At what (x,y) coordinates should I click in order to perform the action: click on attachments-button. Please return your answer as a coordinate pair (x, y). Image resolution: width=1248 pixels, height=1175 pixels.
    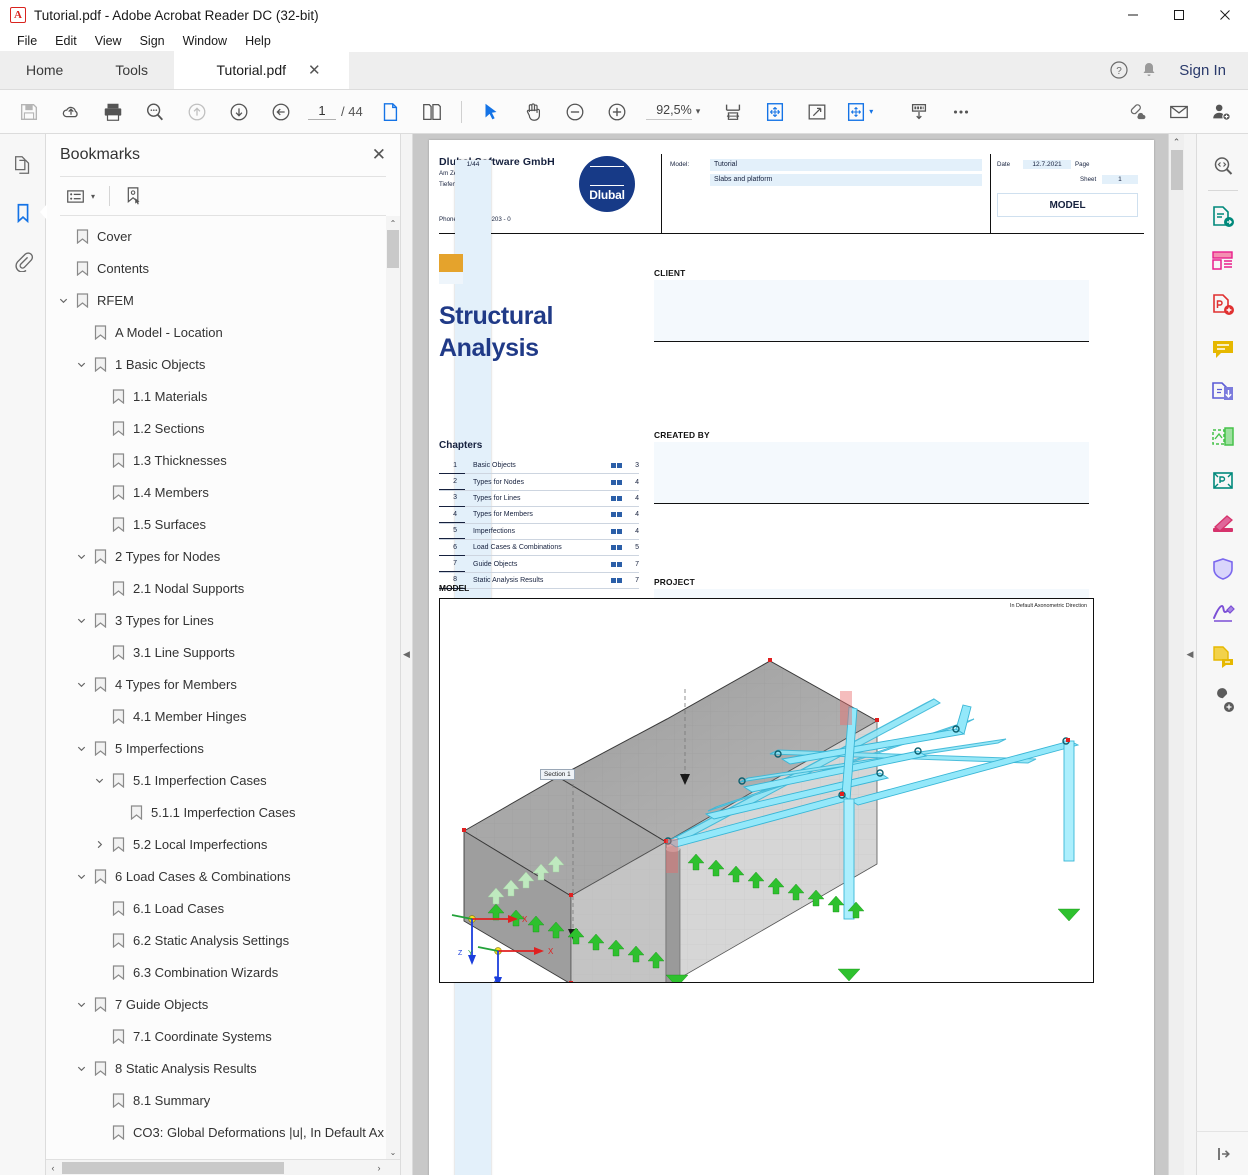
    Looking at the image, I should click on (23, 261).